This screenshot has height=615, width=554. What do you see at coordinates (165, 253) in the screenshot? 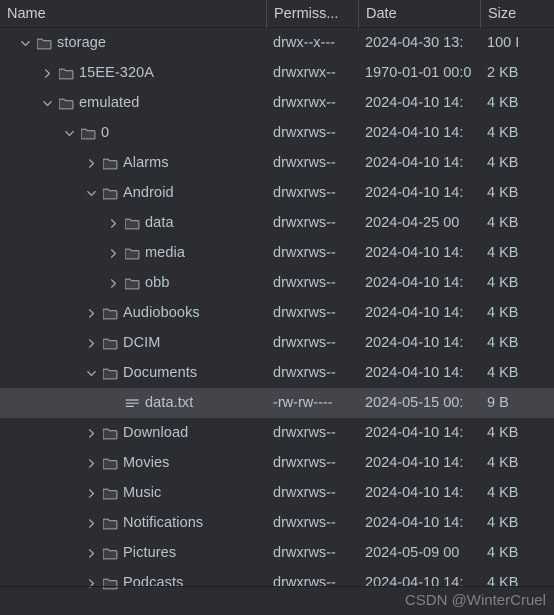
I see `node-label: media` at bounding box center [165, 253].